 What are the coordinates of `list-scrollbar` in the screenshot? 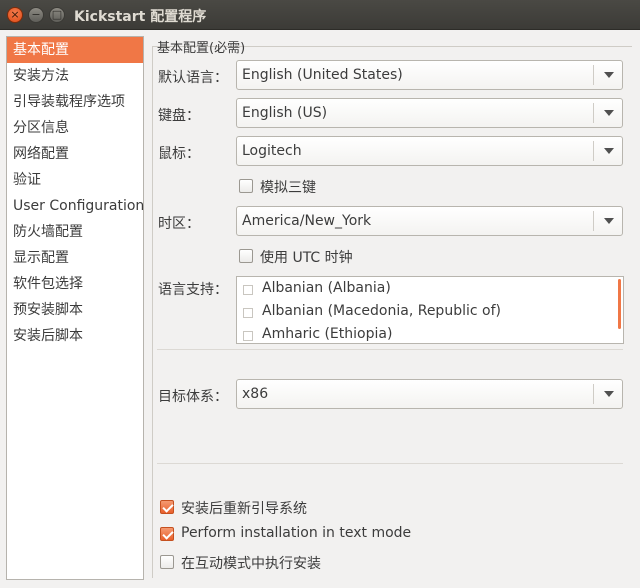 It's located at (619, 304).